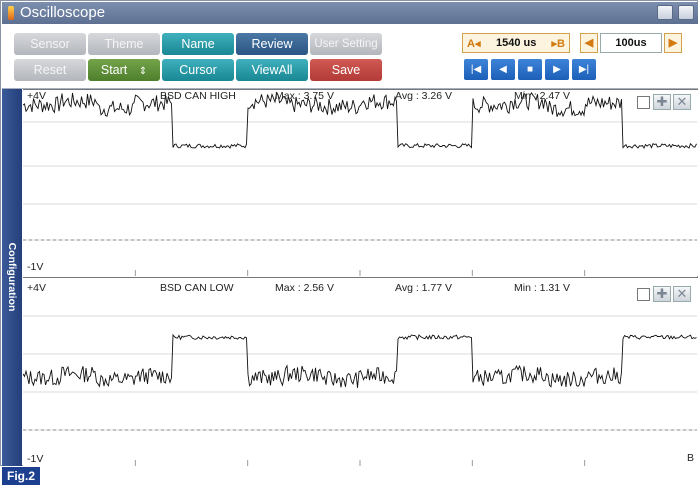 The width and height of the screenshot is (700, 486). I want to click on cursor-b-label: ▸B, so click(558, 44).